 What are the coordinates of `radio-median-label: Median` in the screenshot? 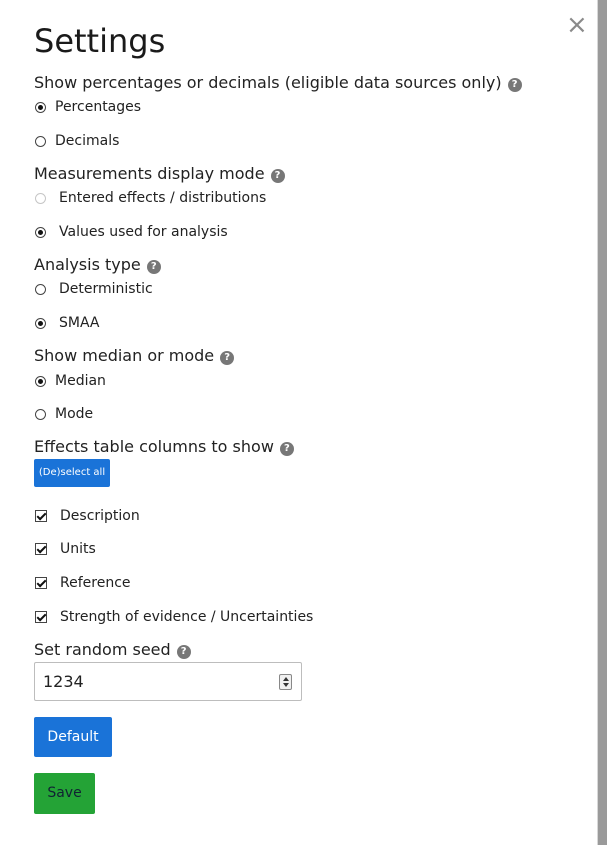 It's located at (80, 381).